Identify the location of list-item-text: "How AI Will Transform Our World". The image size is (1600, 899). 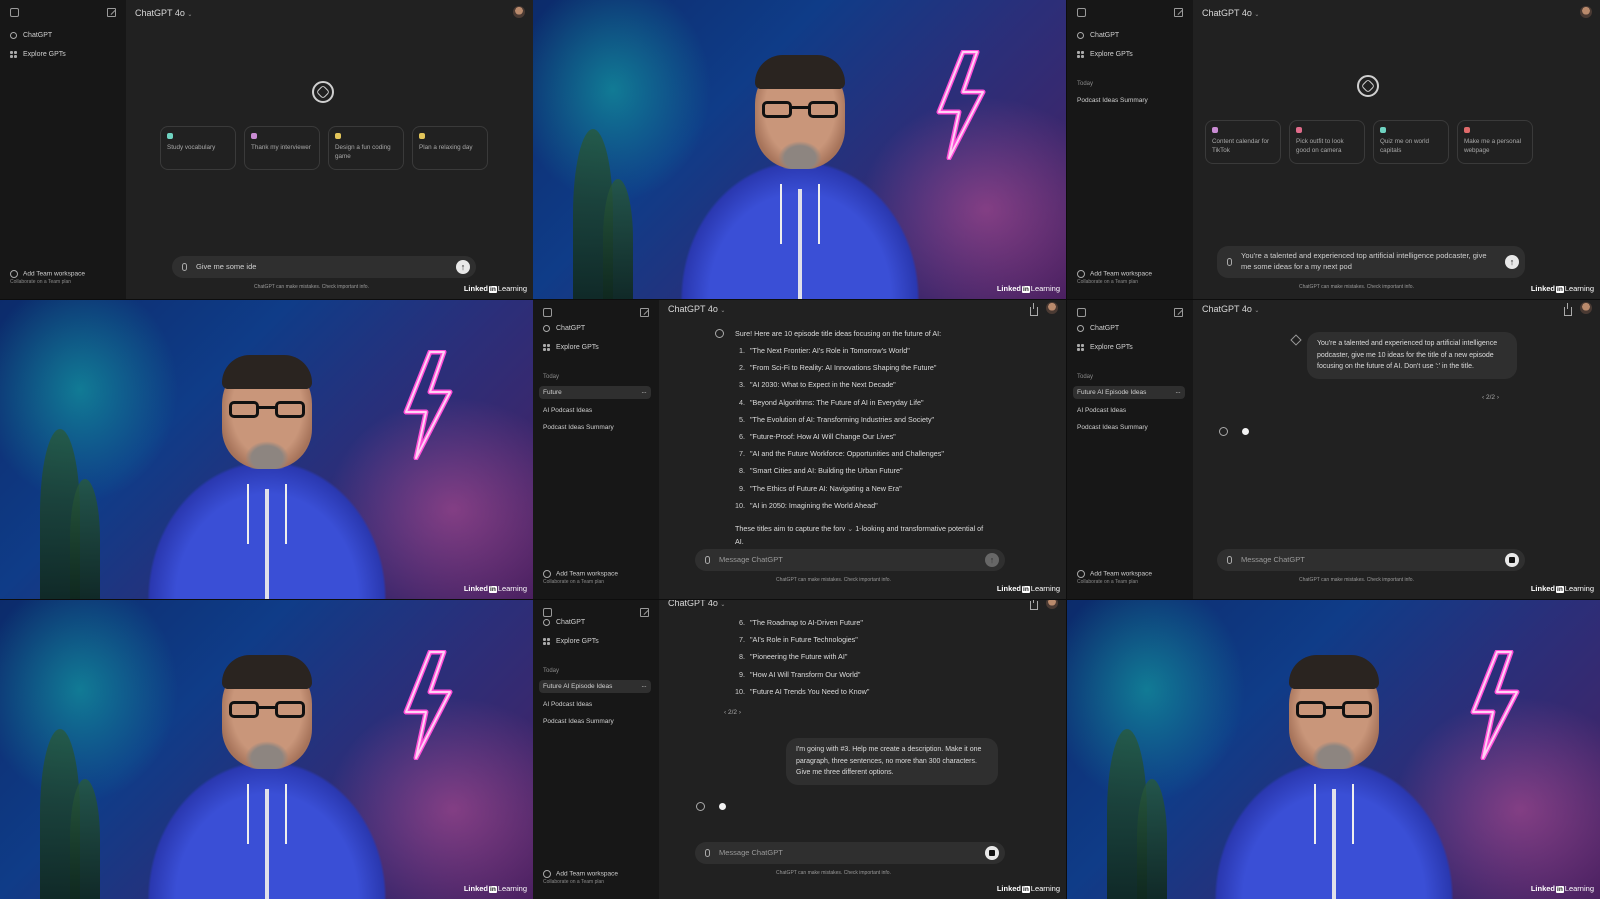
(805, 674).